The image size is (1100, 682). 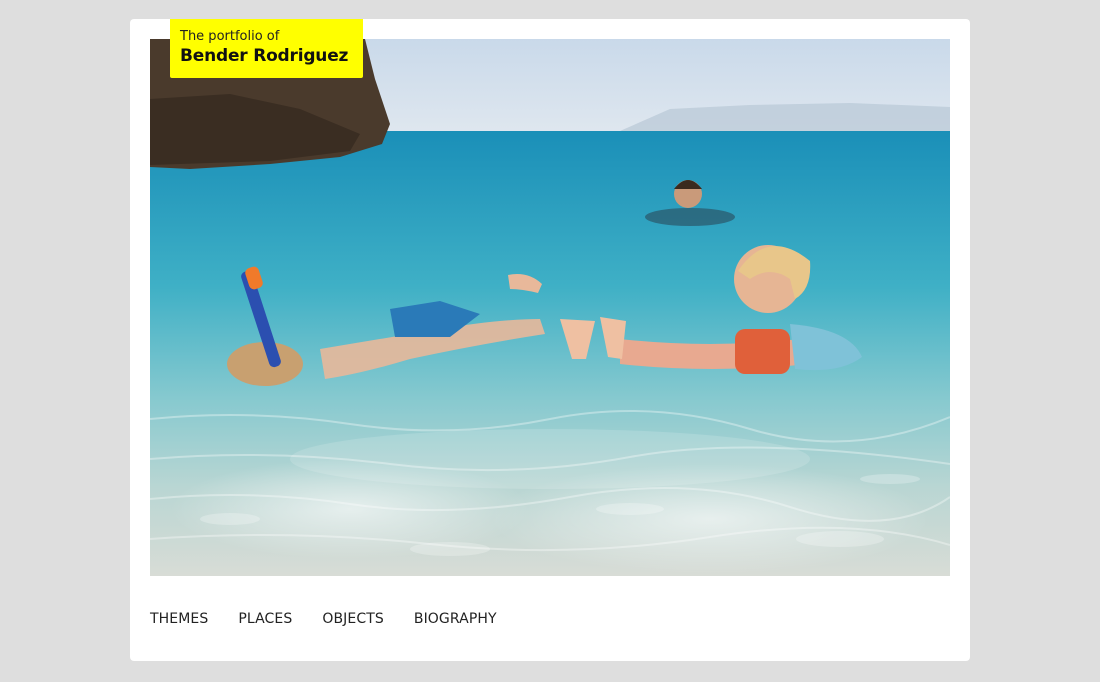 What do you see at coordinates (265, 619) in the screenshot?
I see `nav-item-places: PLACES` at bounding box center [265, 619].